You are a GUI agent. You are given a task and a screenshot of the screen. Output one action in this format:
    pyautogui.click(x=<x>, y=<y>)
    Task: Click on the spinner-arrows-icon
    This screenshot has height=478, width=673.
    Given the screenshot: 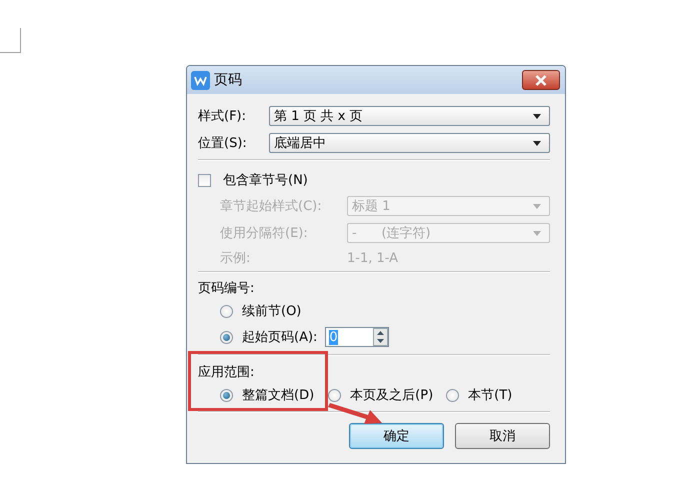 What is the action you would take?
    pyautogui.click(x=380, y=337)
    